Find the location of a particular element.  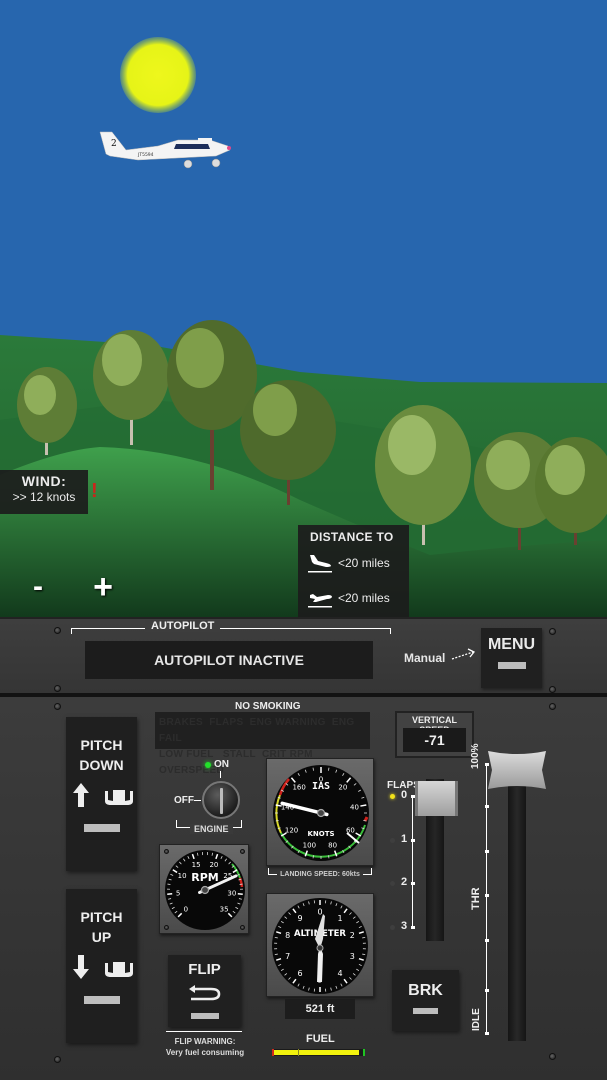

fuel-full-mark is located at coordinates (364, 1052).